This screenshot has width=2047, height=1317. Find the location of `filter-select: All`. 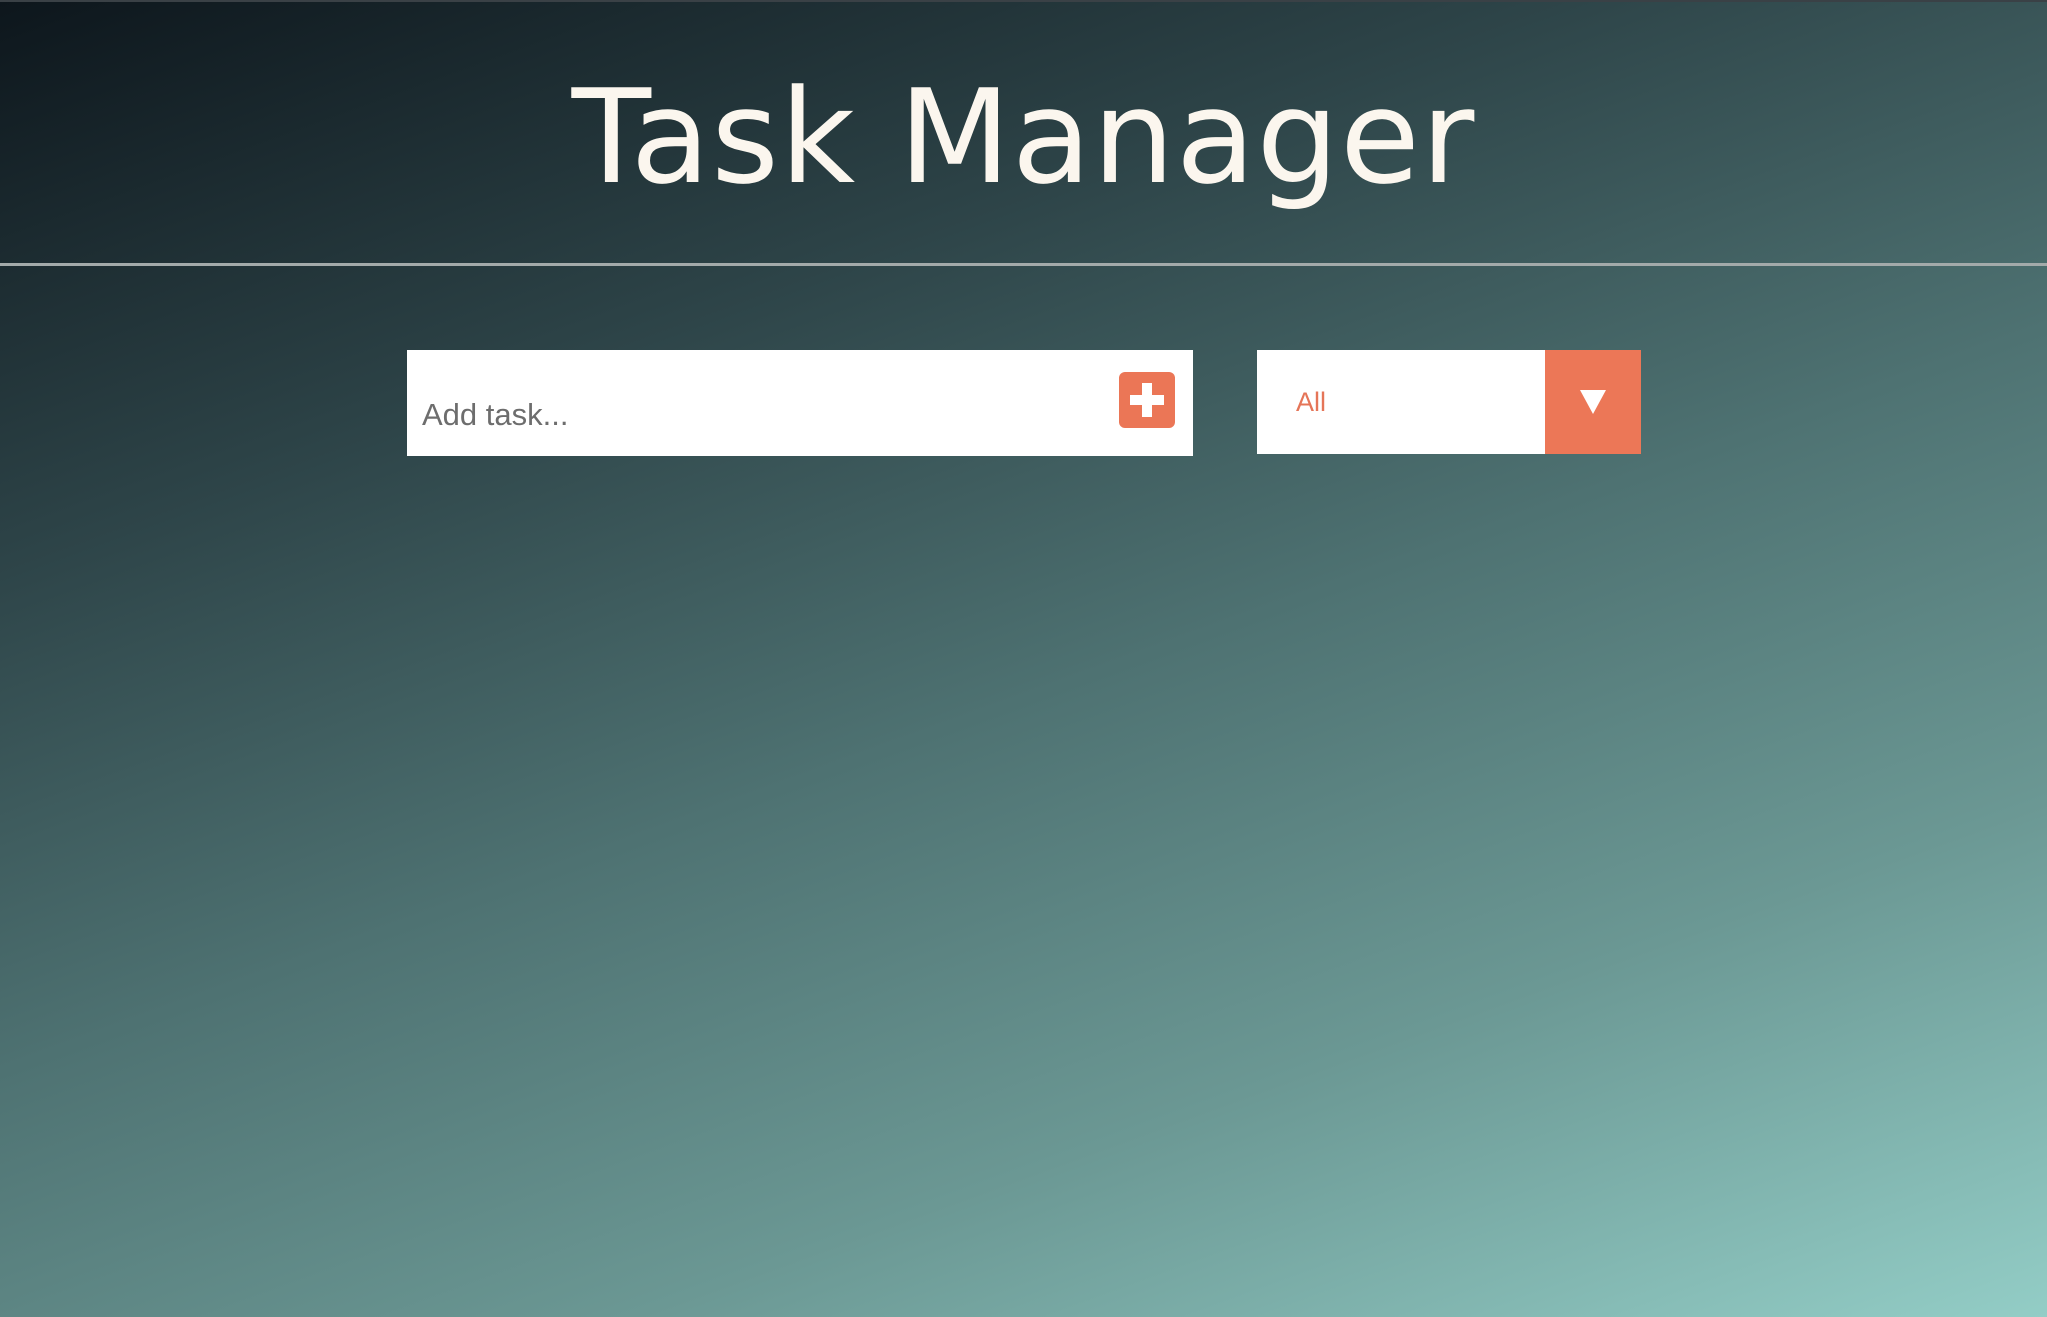

filter-select: All is located at coordinates (1449, 402).